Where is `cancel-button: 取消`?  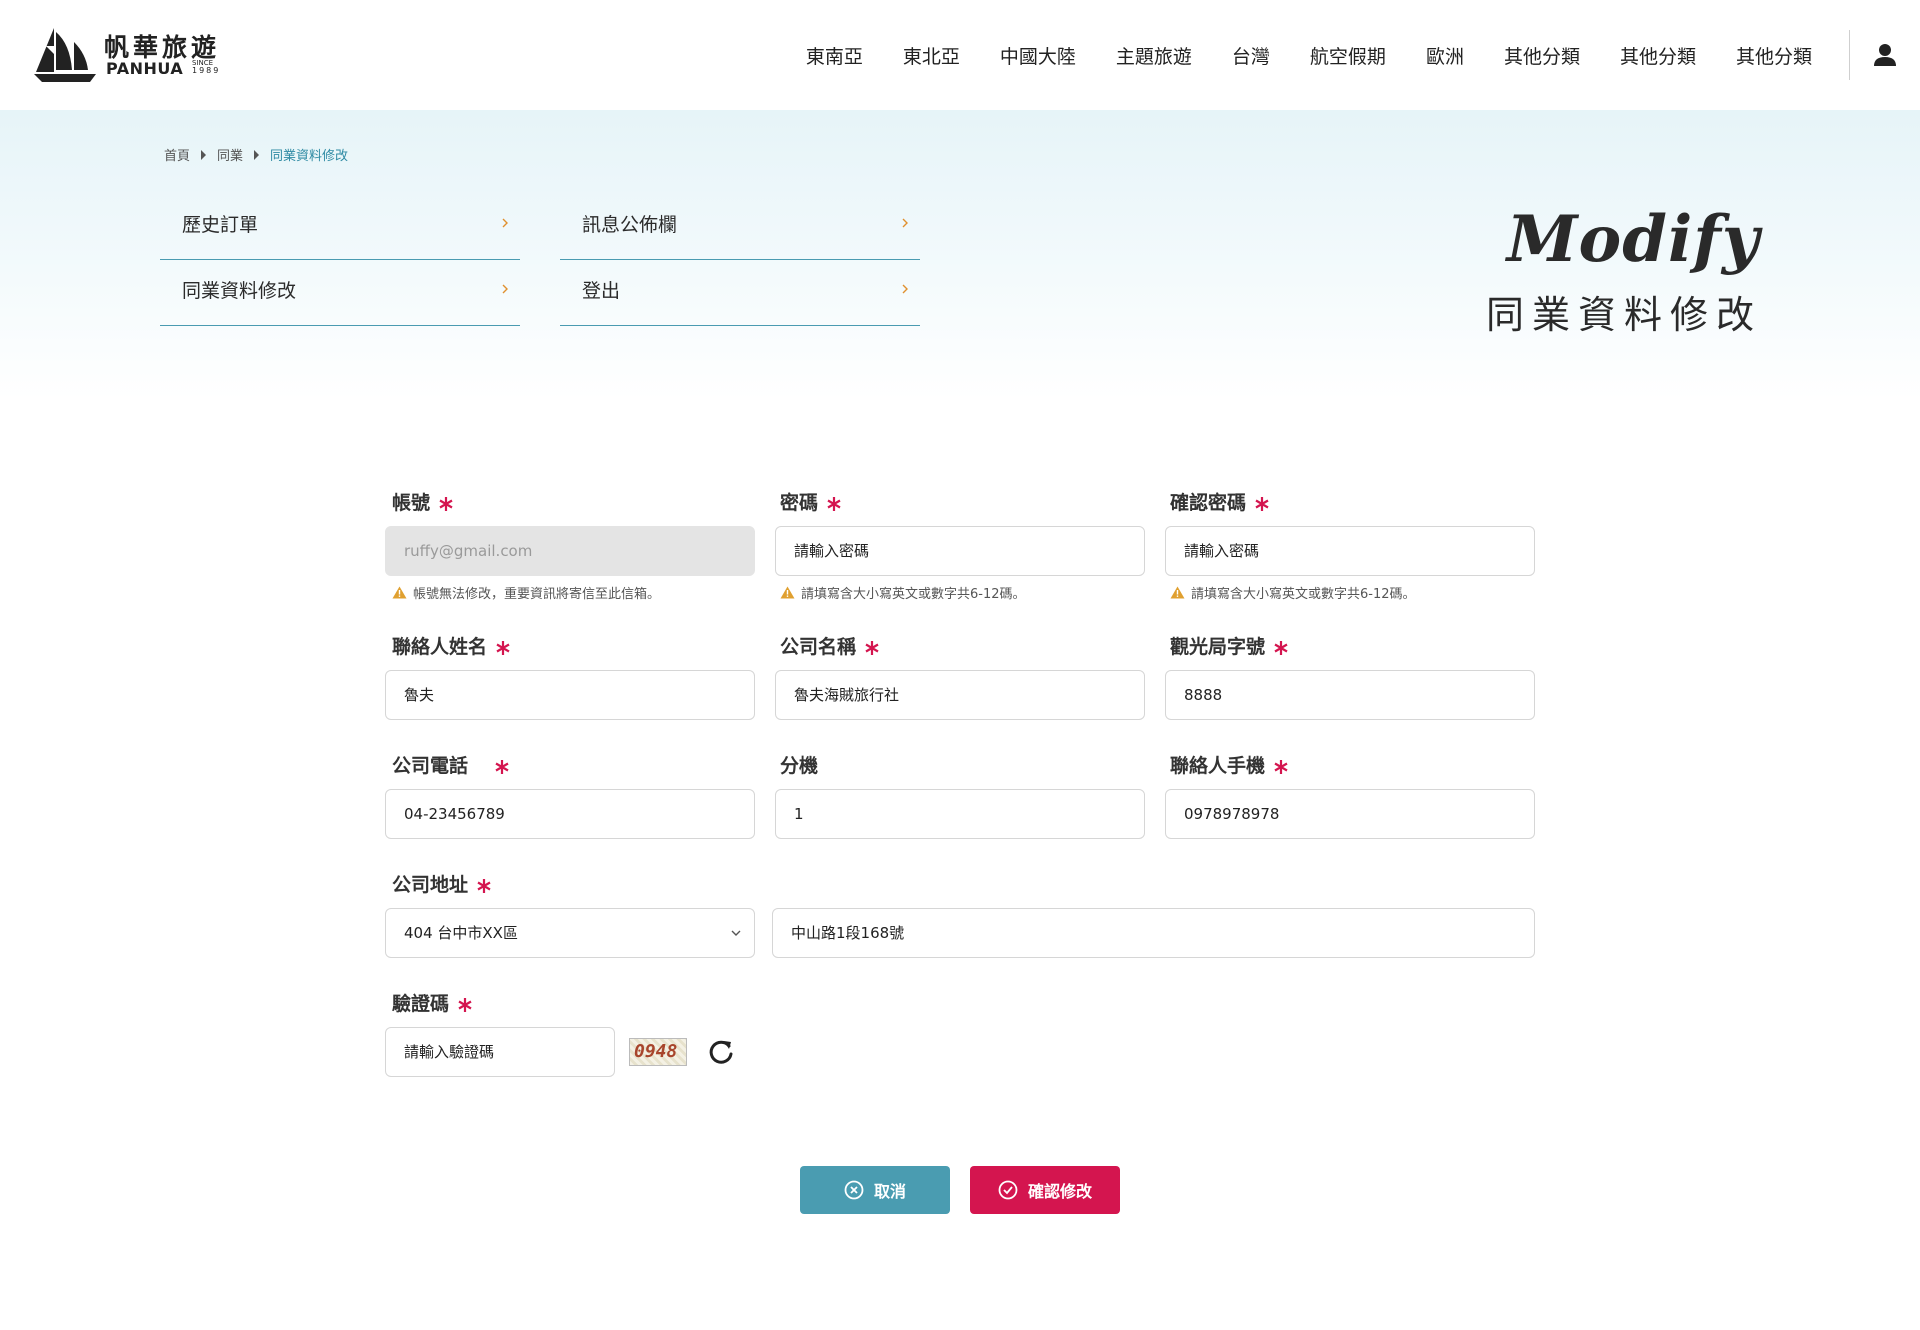
cancel-button: 取消 is located at coordinates (875, 1190).